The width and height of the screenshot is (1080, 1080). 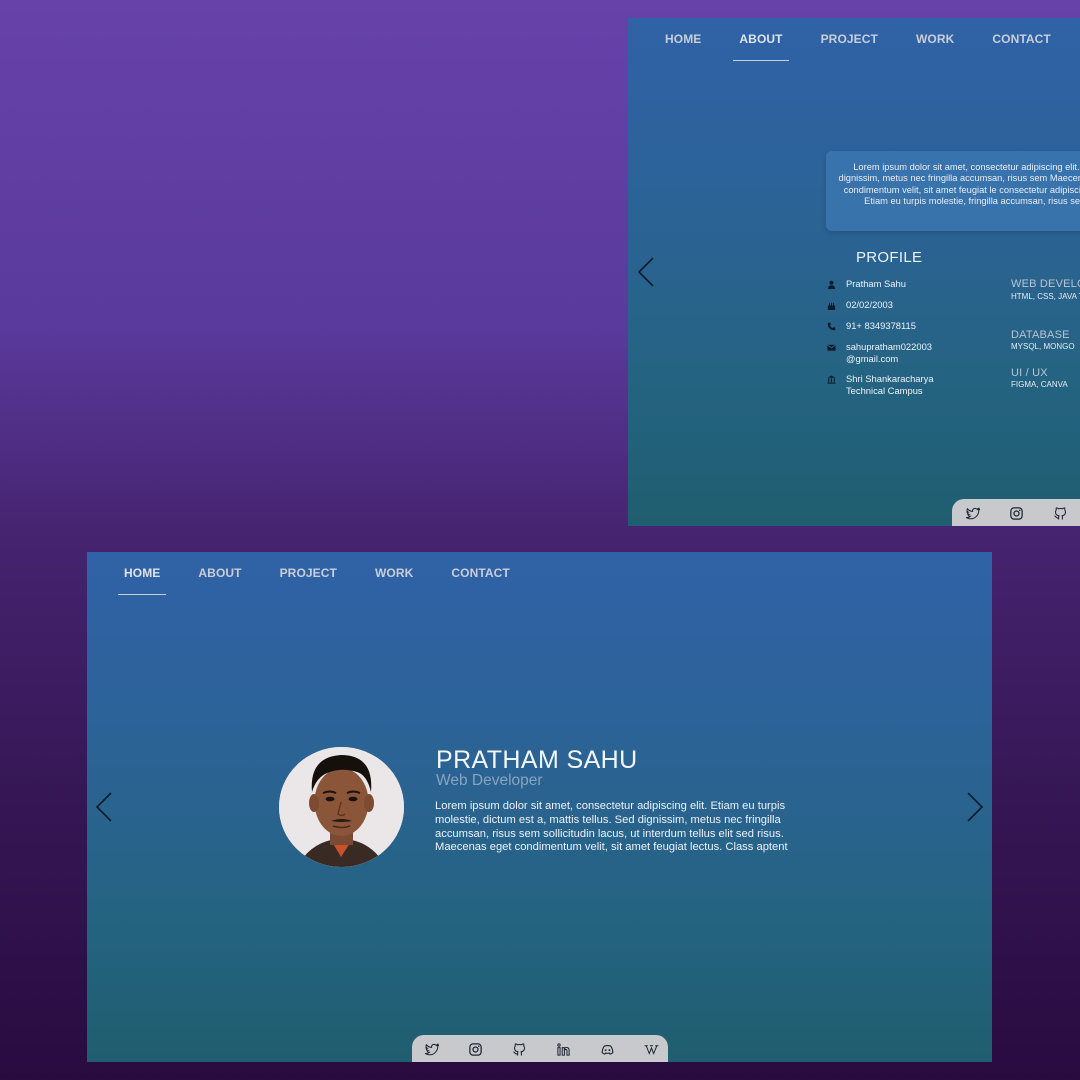 What do you see at coordinates (1040, 335) in the screenshot?
I see `skill-heading-database: DATABASE` at bounding box center [1040, 335].